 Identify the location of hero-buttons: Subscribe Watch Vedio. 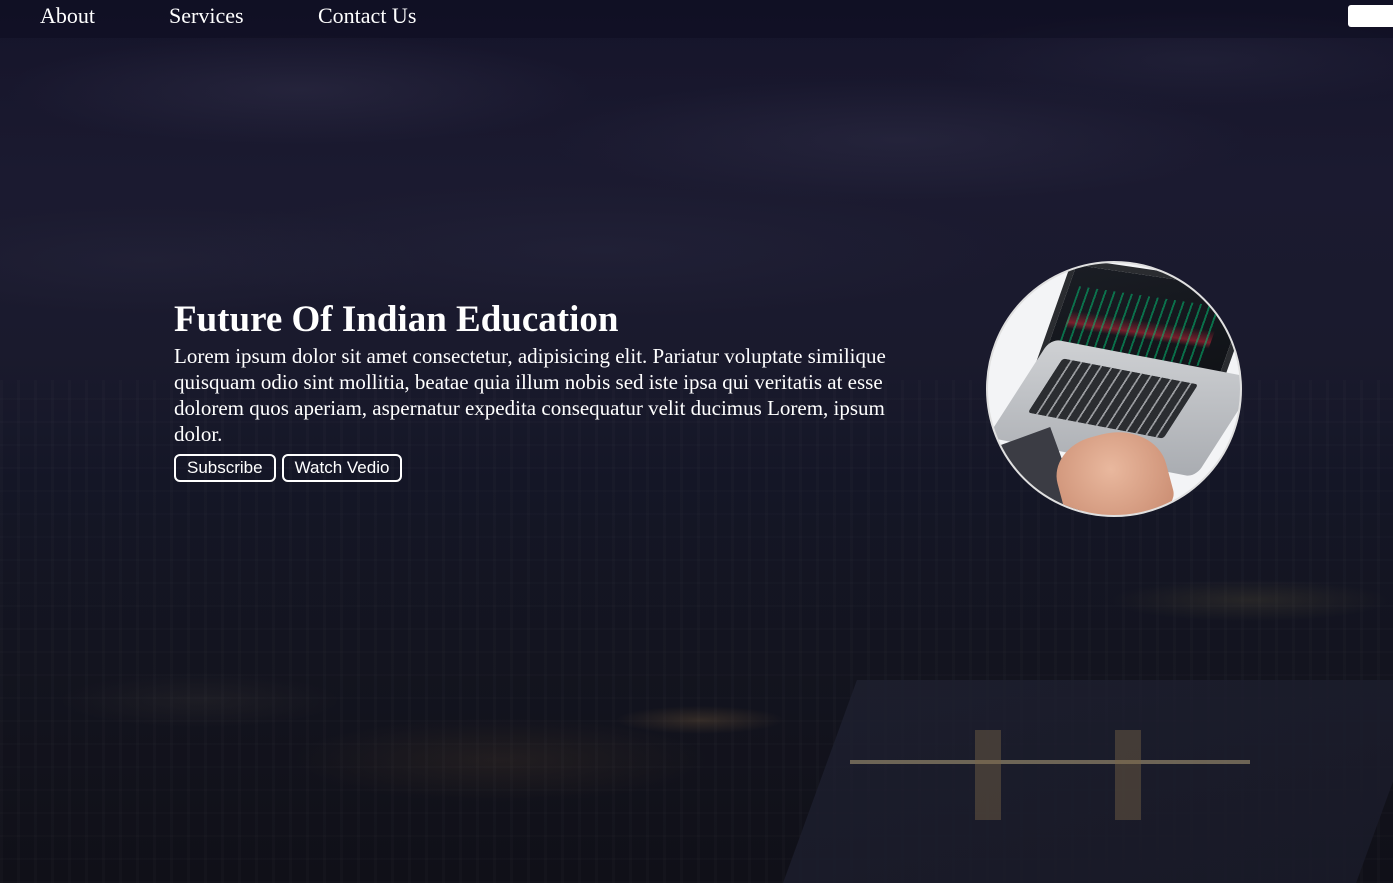
(534, 468).